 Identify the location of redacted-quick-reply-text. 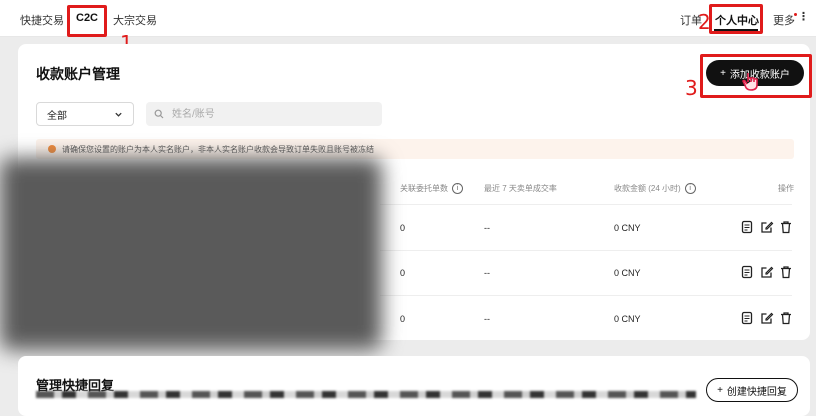
(366, 394).